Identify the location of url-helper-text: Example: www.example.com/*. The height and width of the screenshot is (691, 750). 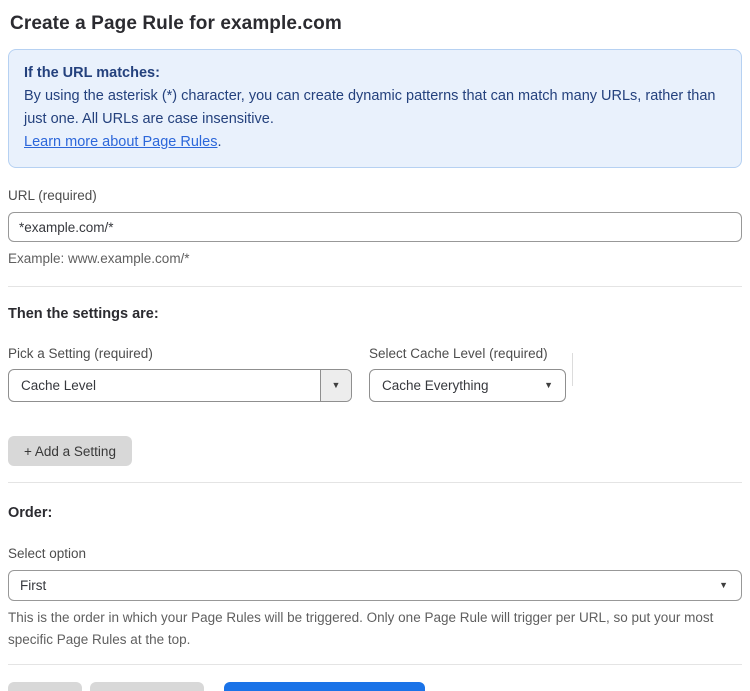
(99, 258).